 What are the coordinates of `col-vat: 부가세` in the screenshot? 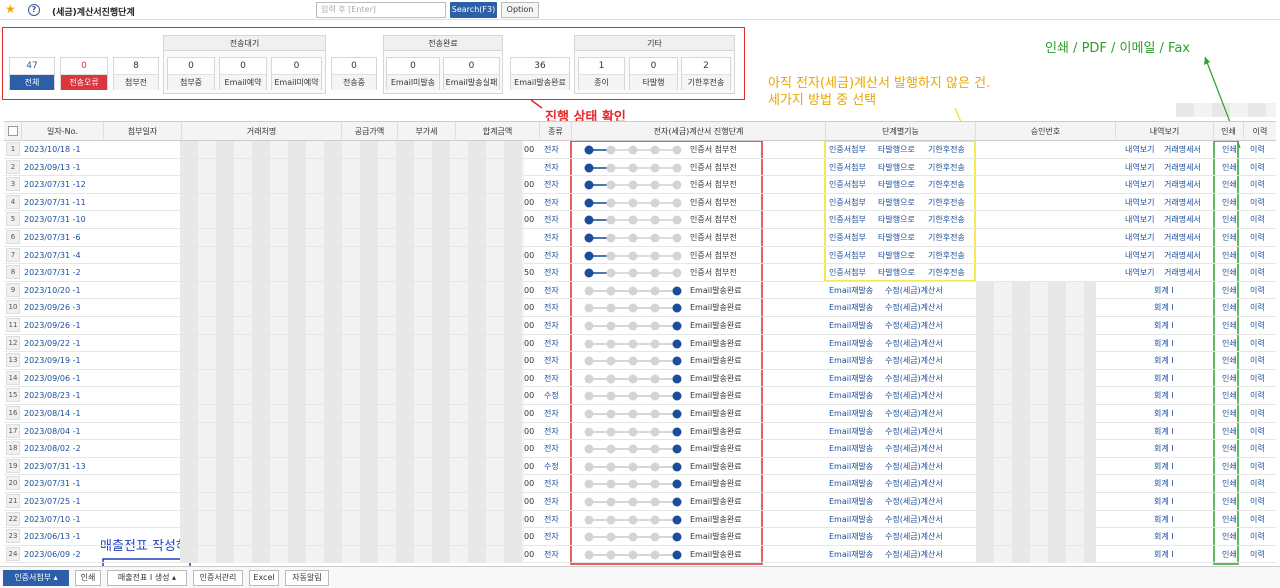 It's located at (427, 131).